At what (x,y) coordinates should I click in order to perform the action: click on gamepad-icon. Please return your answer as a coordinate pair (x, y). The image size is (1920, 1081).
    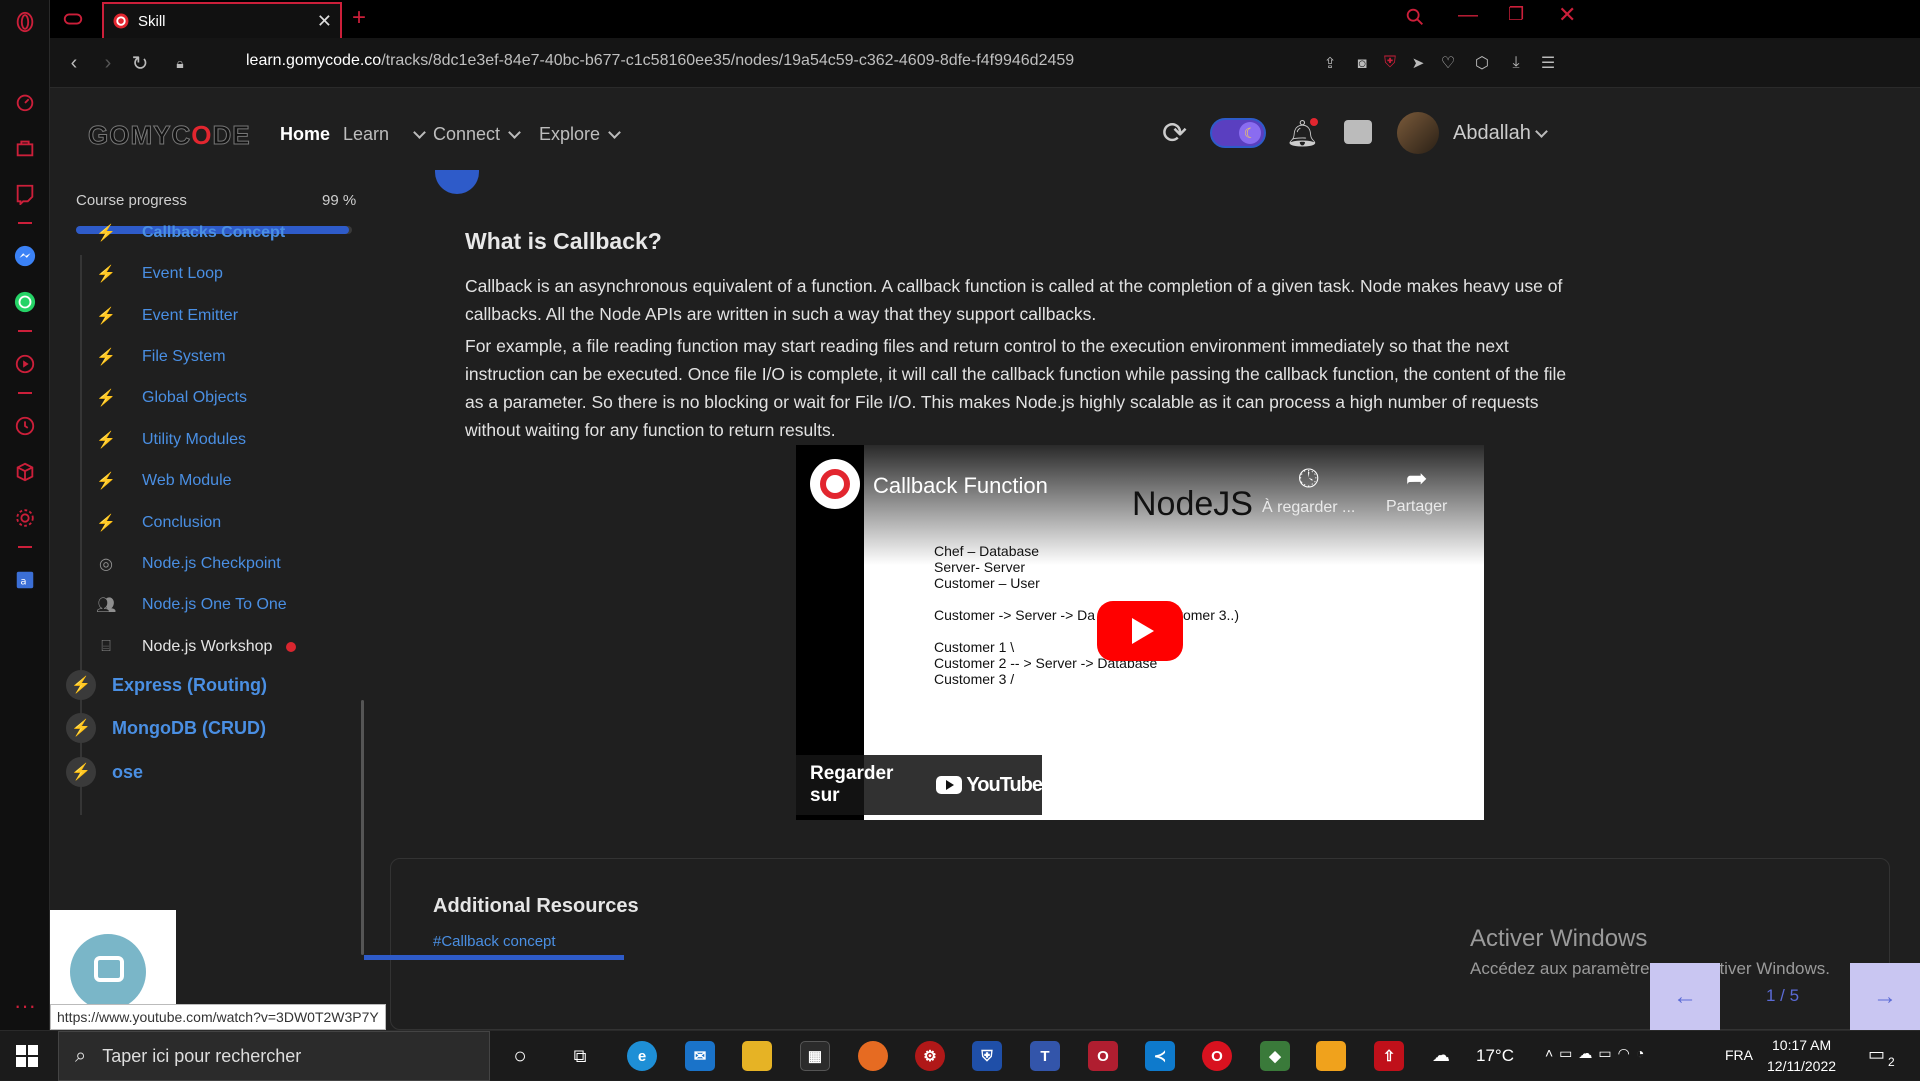
    Looking at the image, I should click on (73, 19).